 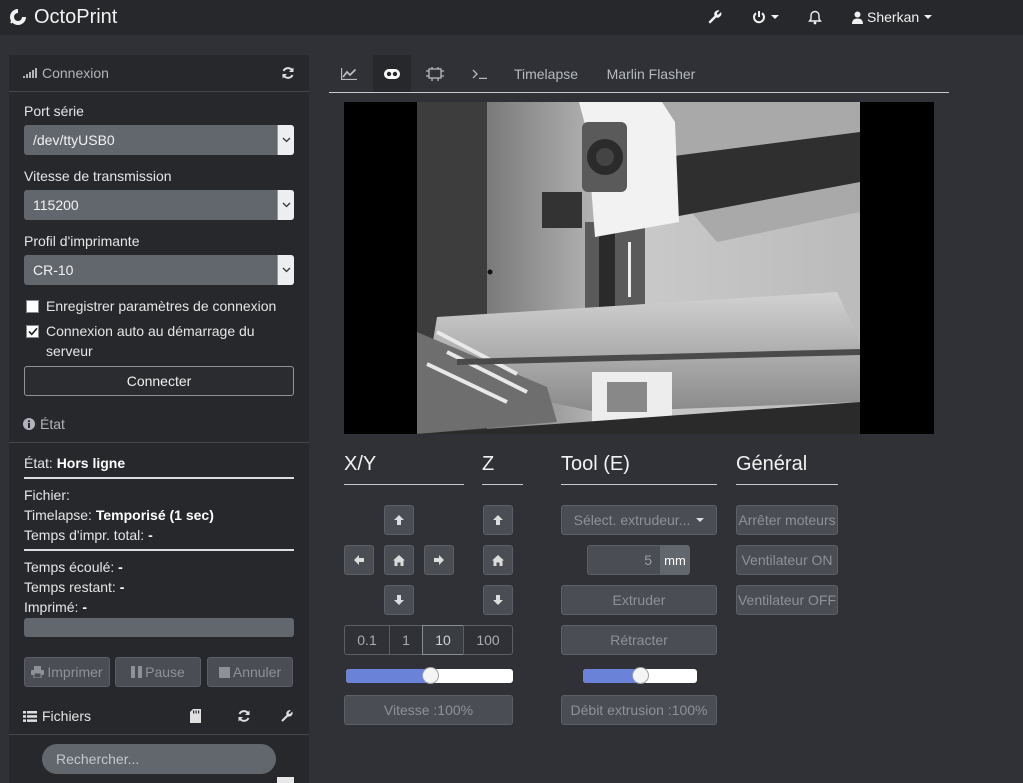 What do you see at coordinates (137, 672) in the screenshot?
I see `pause-icon` at bounding box center [137, 672].